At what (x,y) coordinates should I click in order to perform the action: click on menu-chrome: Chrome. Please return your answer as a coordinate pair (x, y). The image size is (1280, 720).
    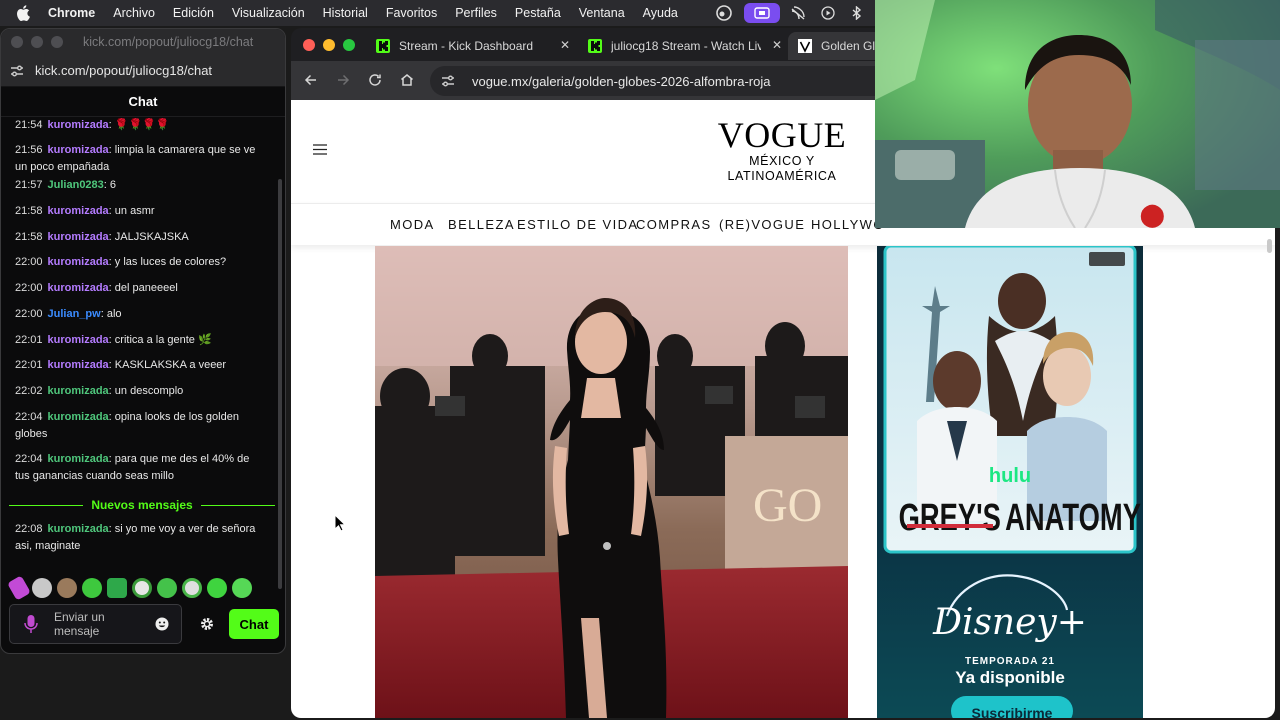
    Looking at the image, I should click on (71, 13).